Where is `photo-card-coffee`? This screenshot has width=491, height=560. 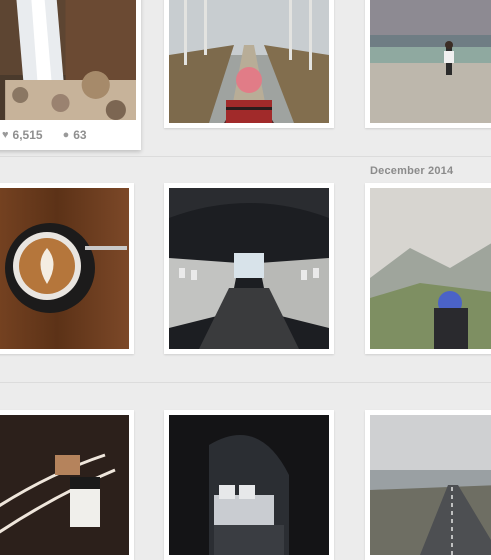 photo-card-coffee is located at coordinates (67, 268).